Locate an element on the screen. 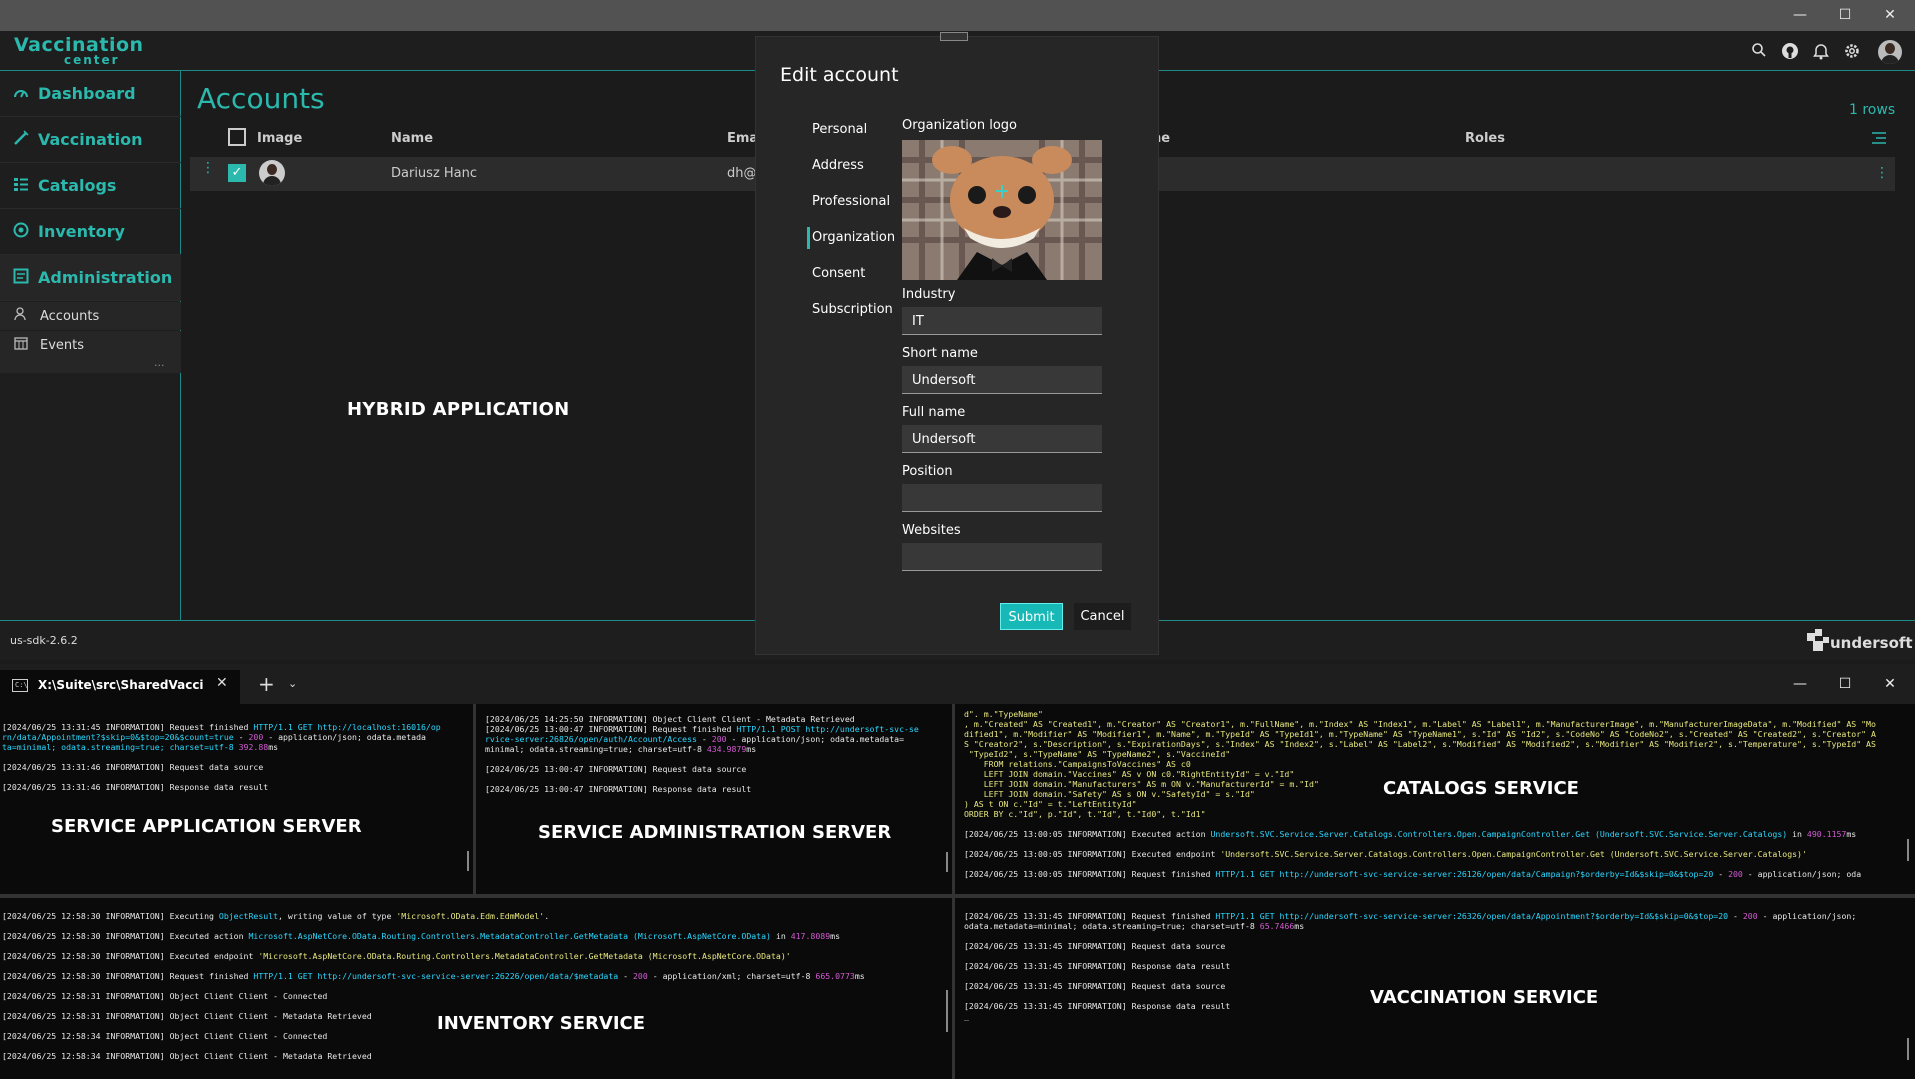 This screenshot has width=1915, height=1079. industry-field: IT is located at coordinates (1002, 321).